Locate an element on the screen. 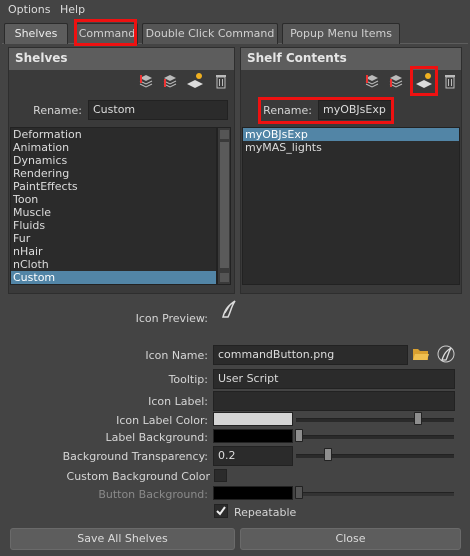 This screenshot has height=556, width=470. repeatable-checkbox is located at coordinates (221, 511).